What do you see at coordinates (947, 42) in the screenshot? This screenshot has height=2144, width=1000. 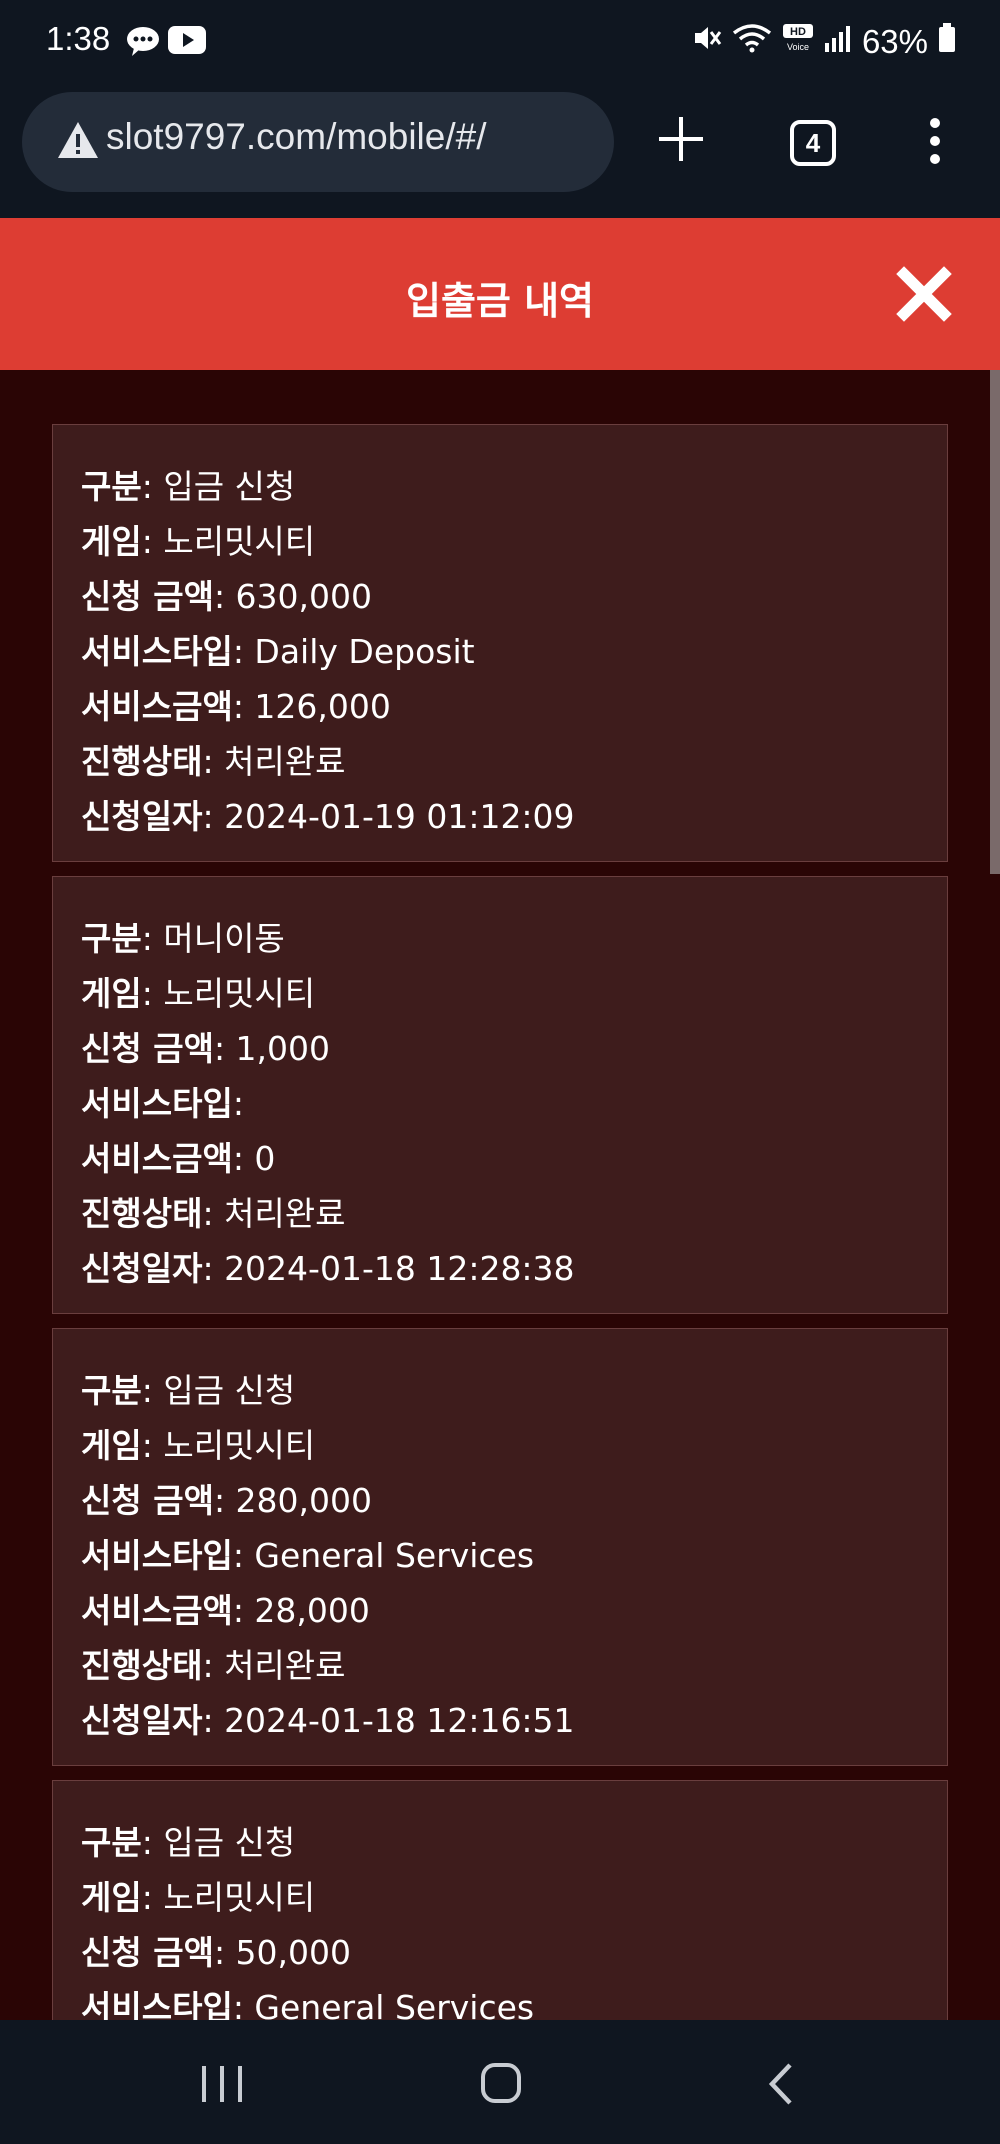 I see `battery-icon` at bounding box center [947, 42].